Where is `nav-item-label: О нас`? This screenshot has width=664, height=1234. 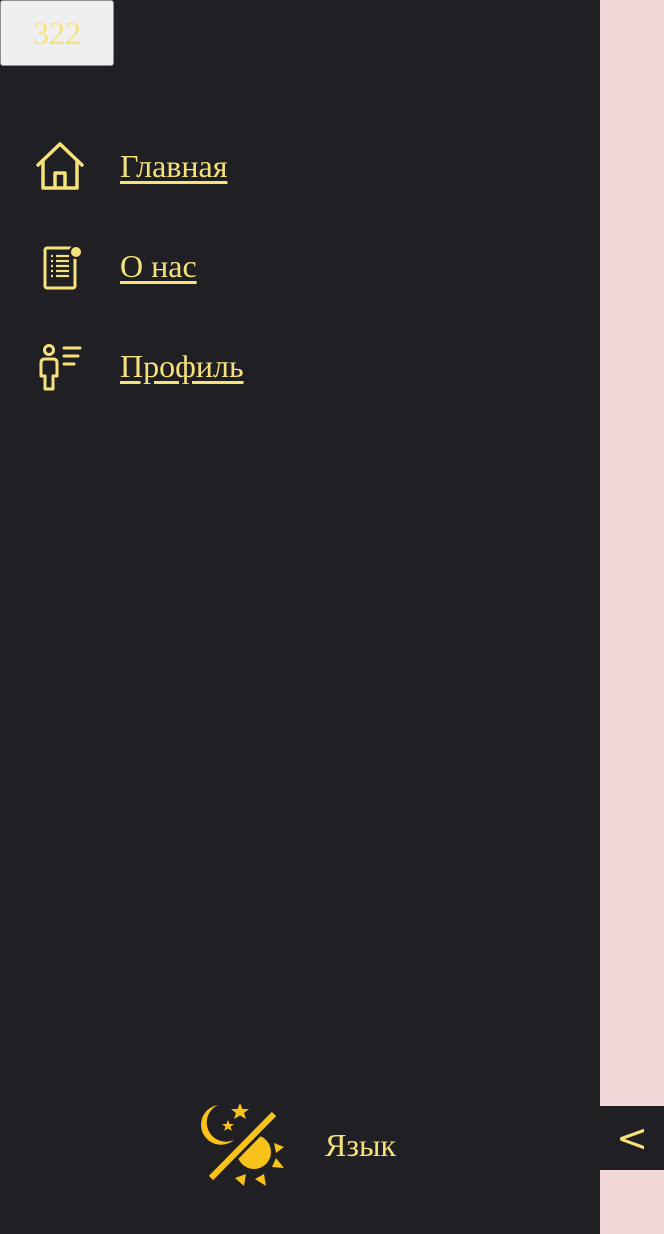 nav-item-label: О нас is located at coordinates (158, 265).